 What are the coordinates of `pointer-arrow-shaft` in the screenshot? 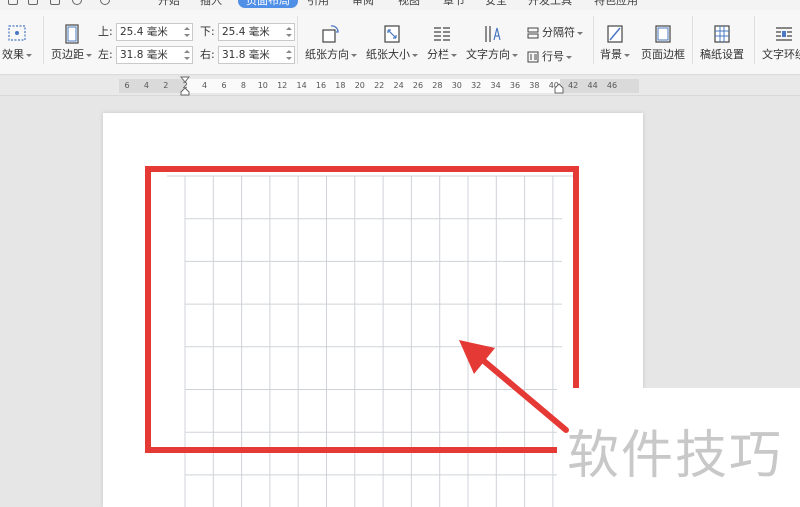 It's located at (522, 393).